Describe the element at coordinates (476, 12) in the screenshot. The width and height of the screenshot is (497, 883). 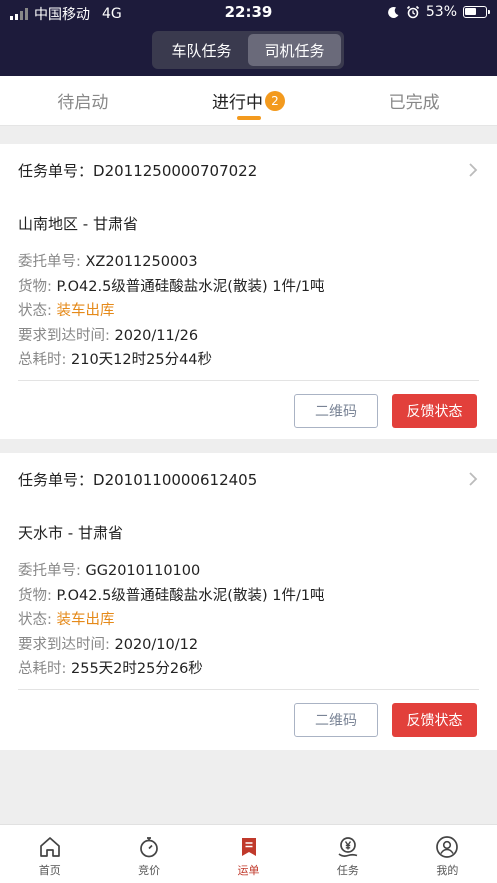
I see `battery-icon` at that location.